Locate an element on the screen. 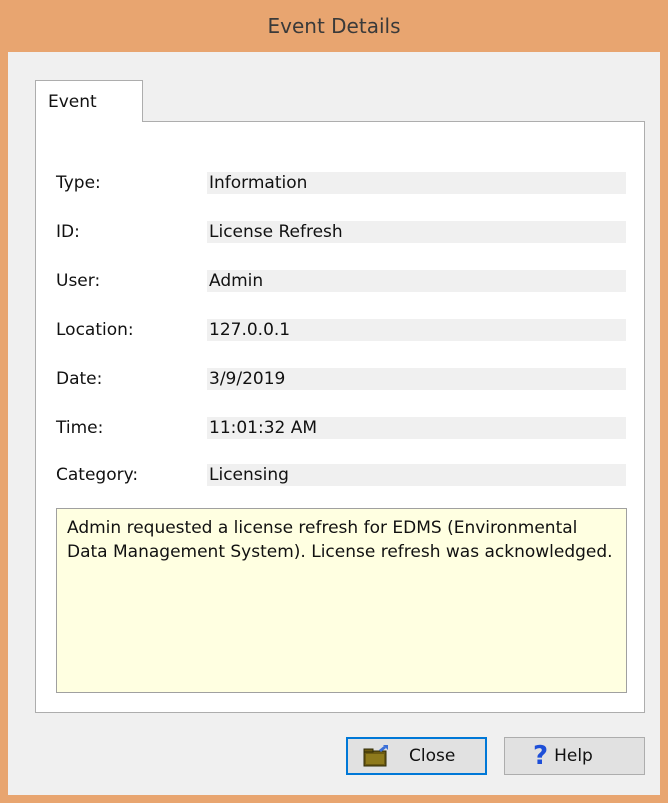  category-label: Category: is located at coordinates (97, 475).